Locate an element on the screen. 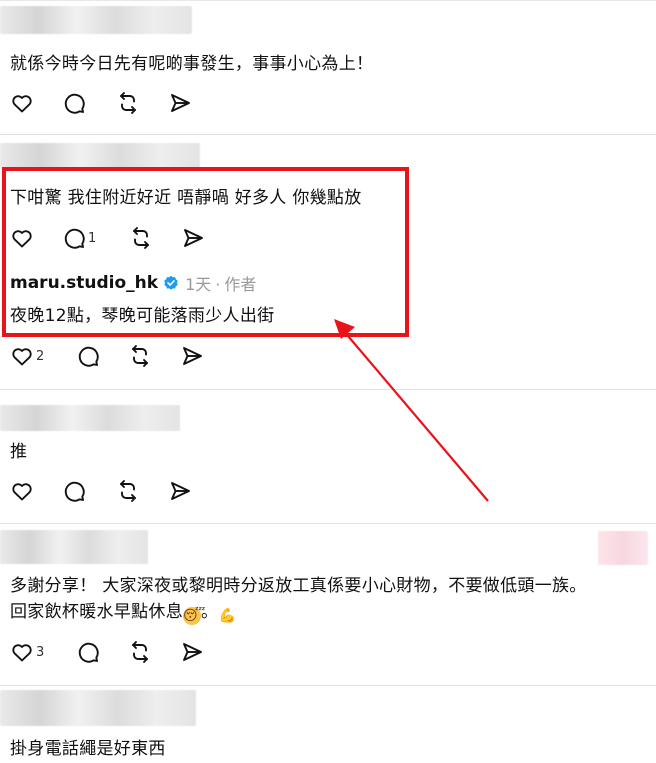 Image resolution: width=656 pixels, height=763 pixels. punctuation: 。 is located at coordinates (210, 612).